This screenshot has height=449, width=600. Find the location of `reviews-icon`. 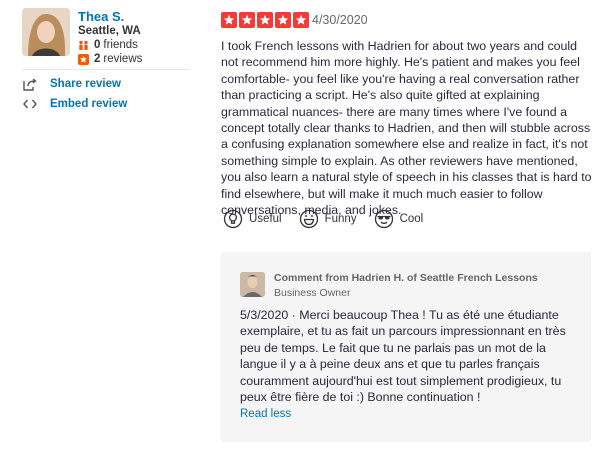

reviews-icon is located at coordinates (83, 59).